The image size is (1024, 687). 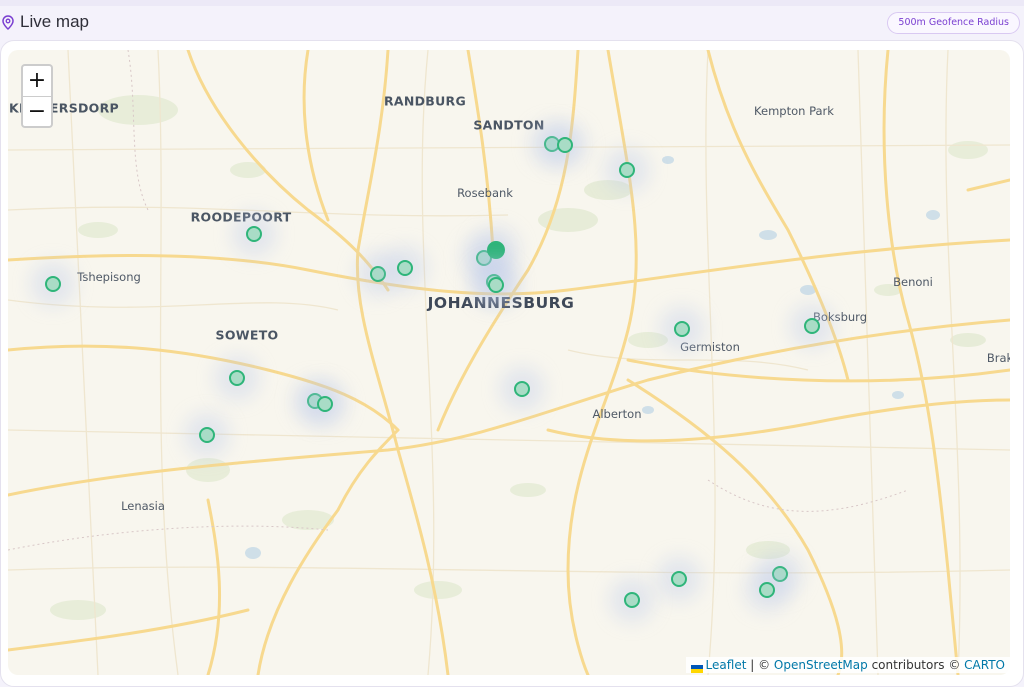 What do you see at coordinates (998, 358) in the screenshot?
I see `place-label-brakpan: Brak` at bounding box center [998, 358].